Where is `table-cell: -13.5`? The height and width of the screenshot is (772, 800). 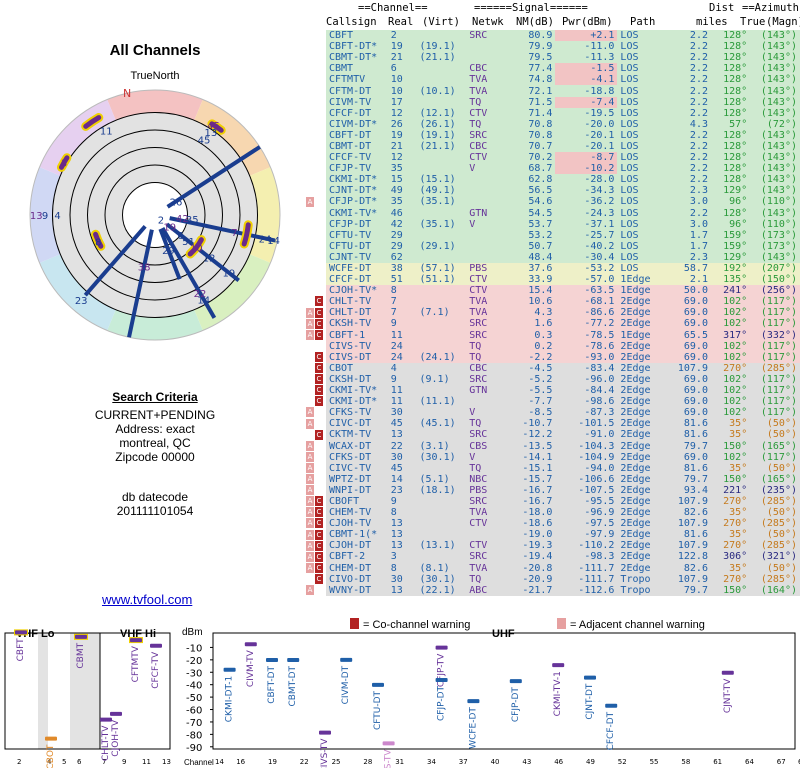 table-cell: -13.5 is located at coordinates (537, 446).